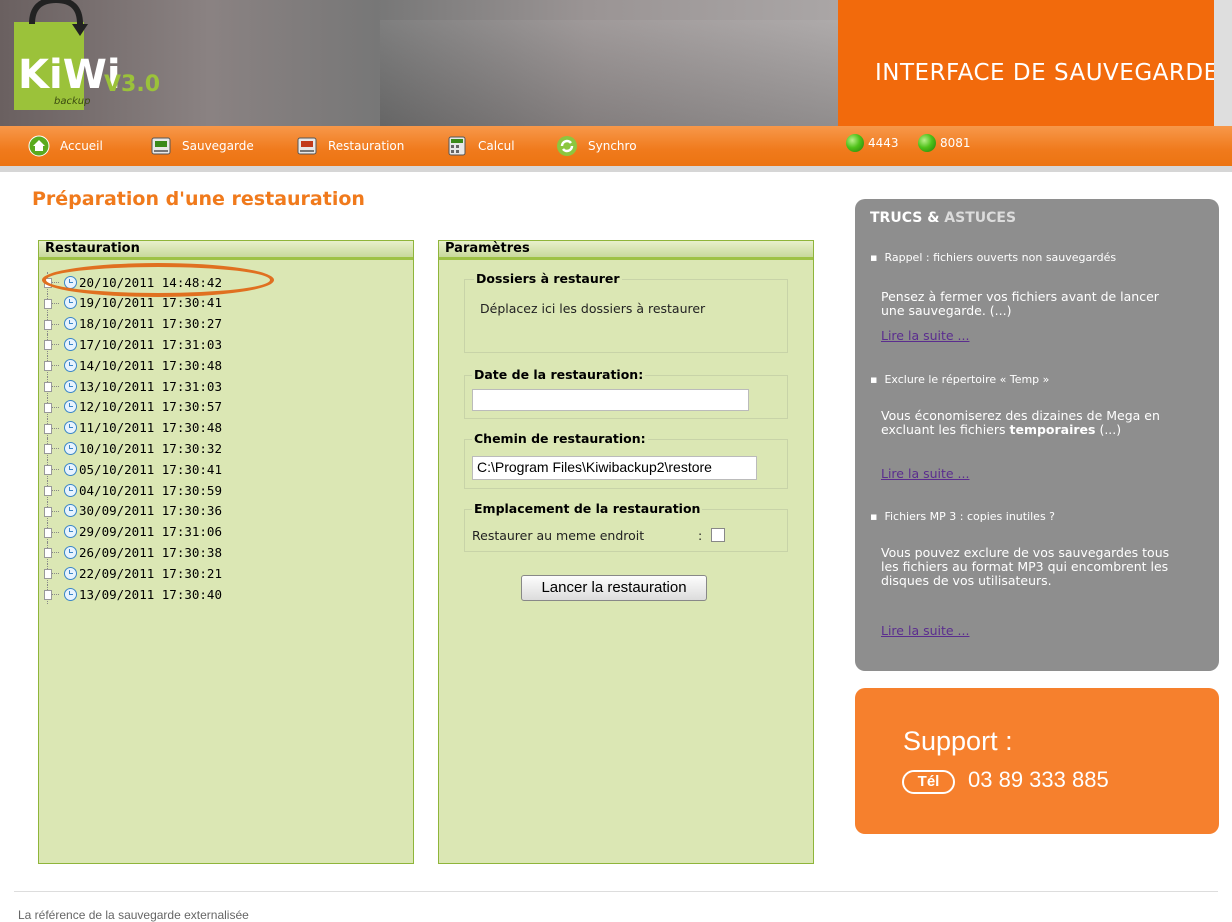 This screenshot has height=922, width=1232. Describe the element at coordinates (150, 469) in the screenshot. I see `tree-item-label: 05/10/2011 17:30:41` at that location.